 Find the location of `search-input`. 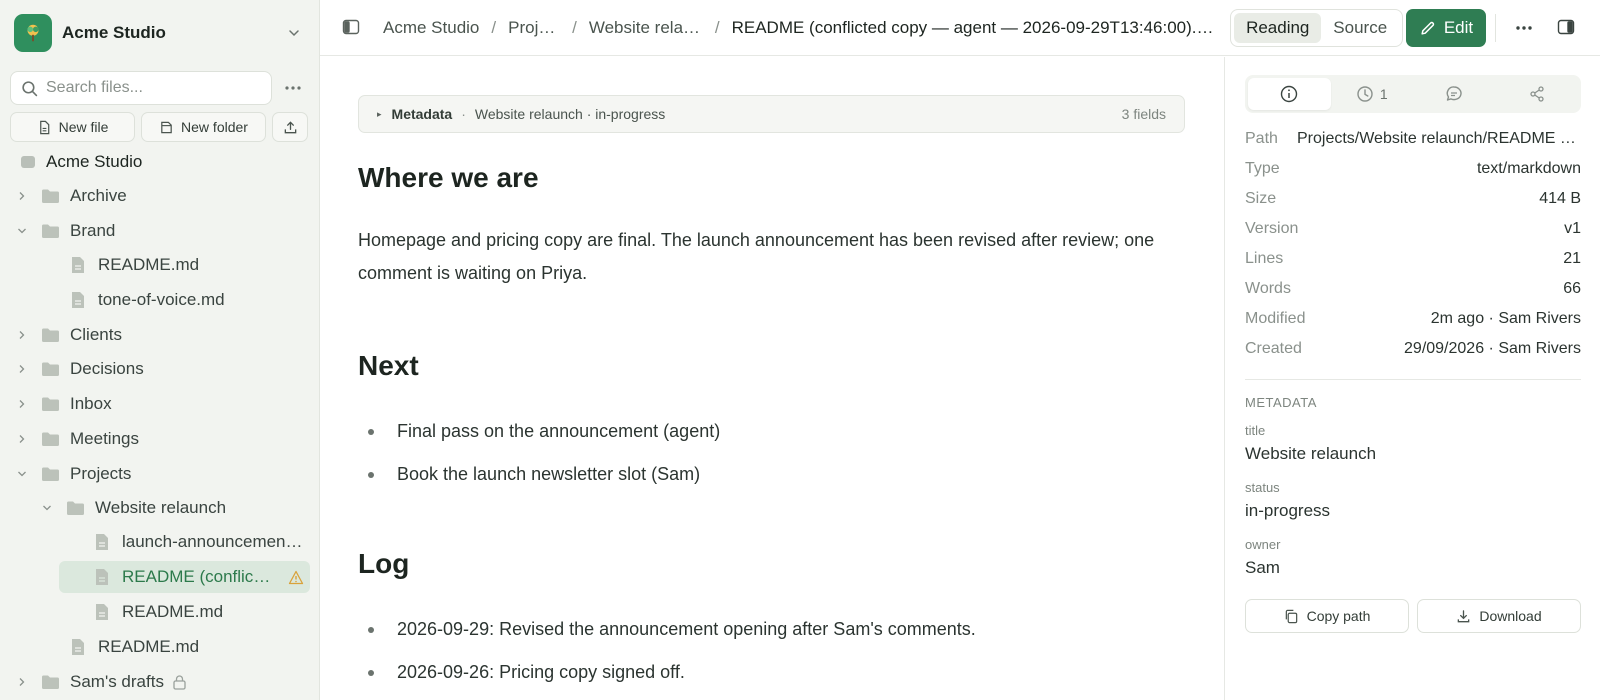

search-input is located at coordinates (151, 88).